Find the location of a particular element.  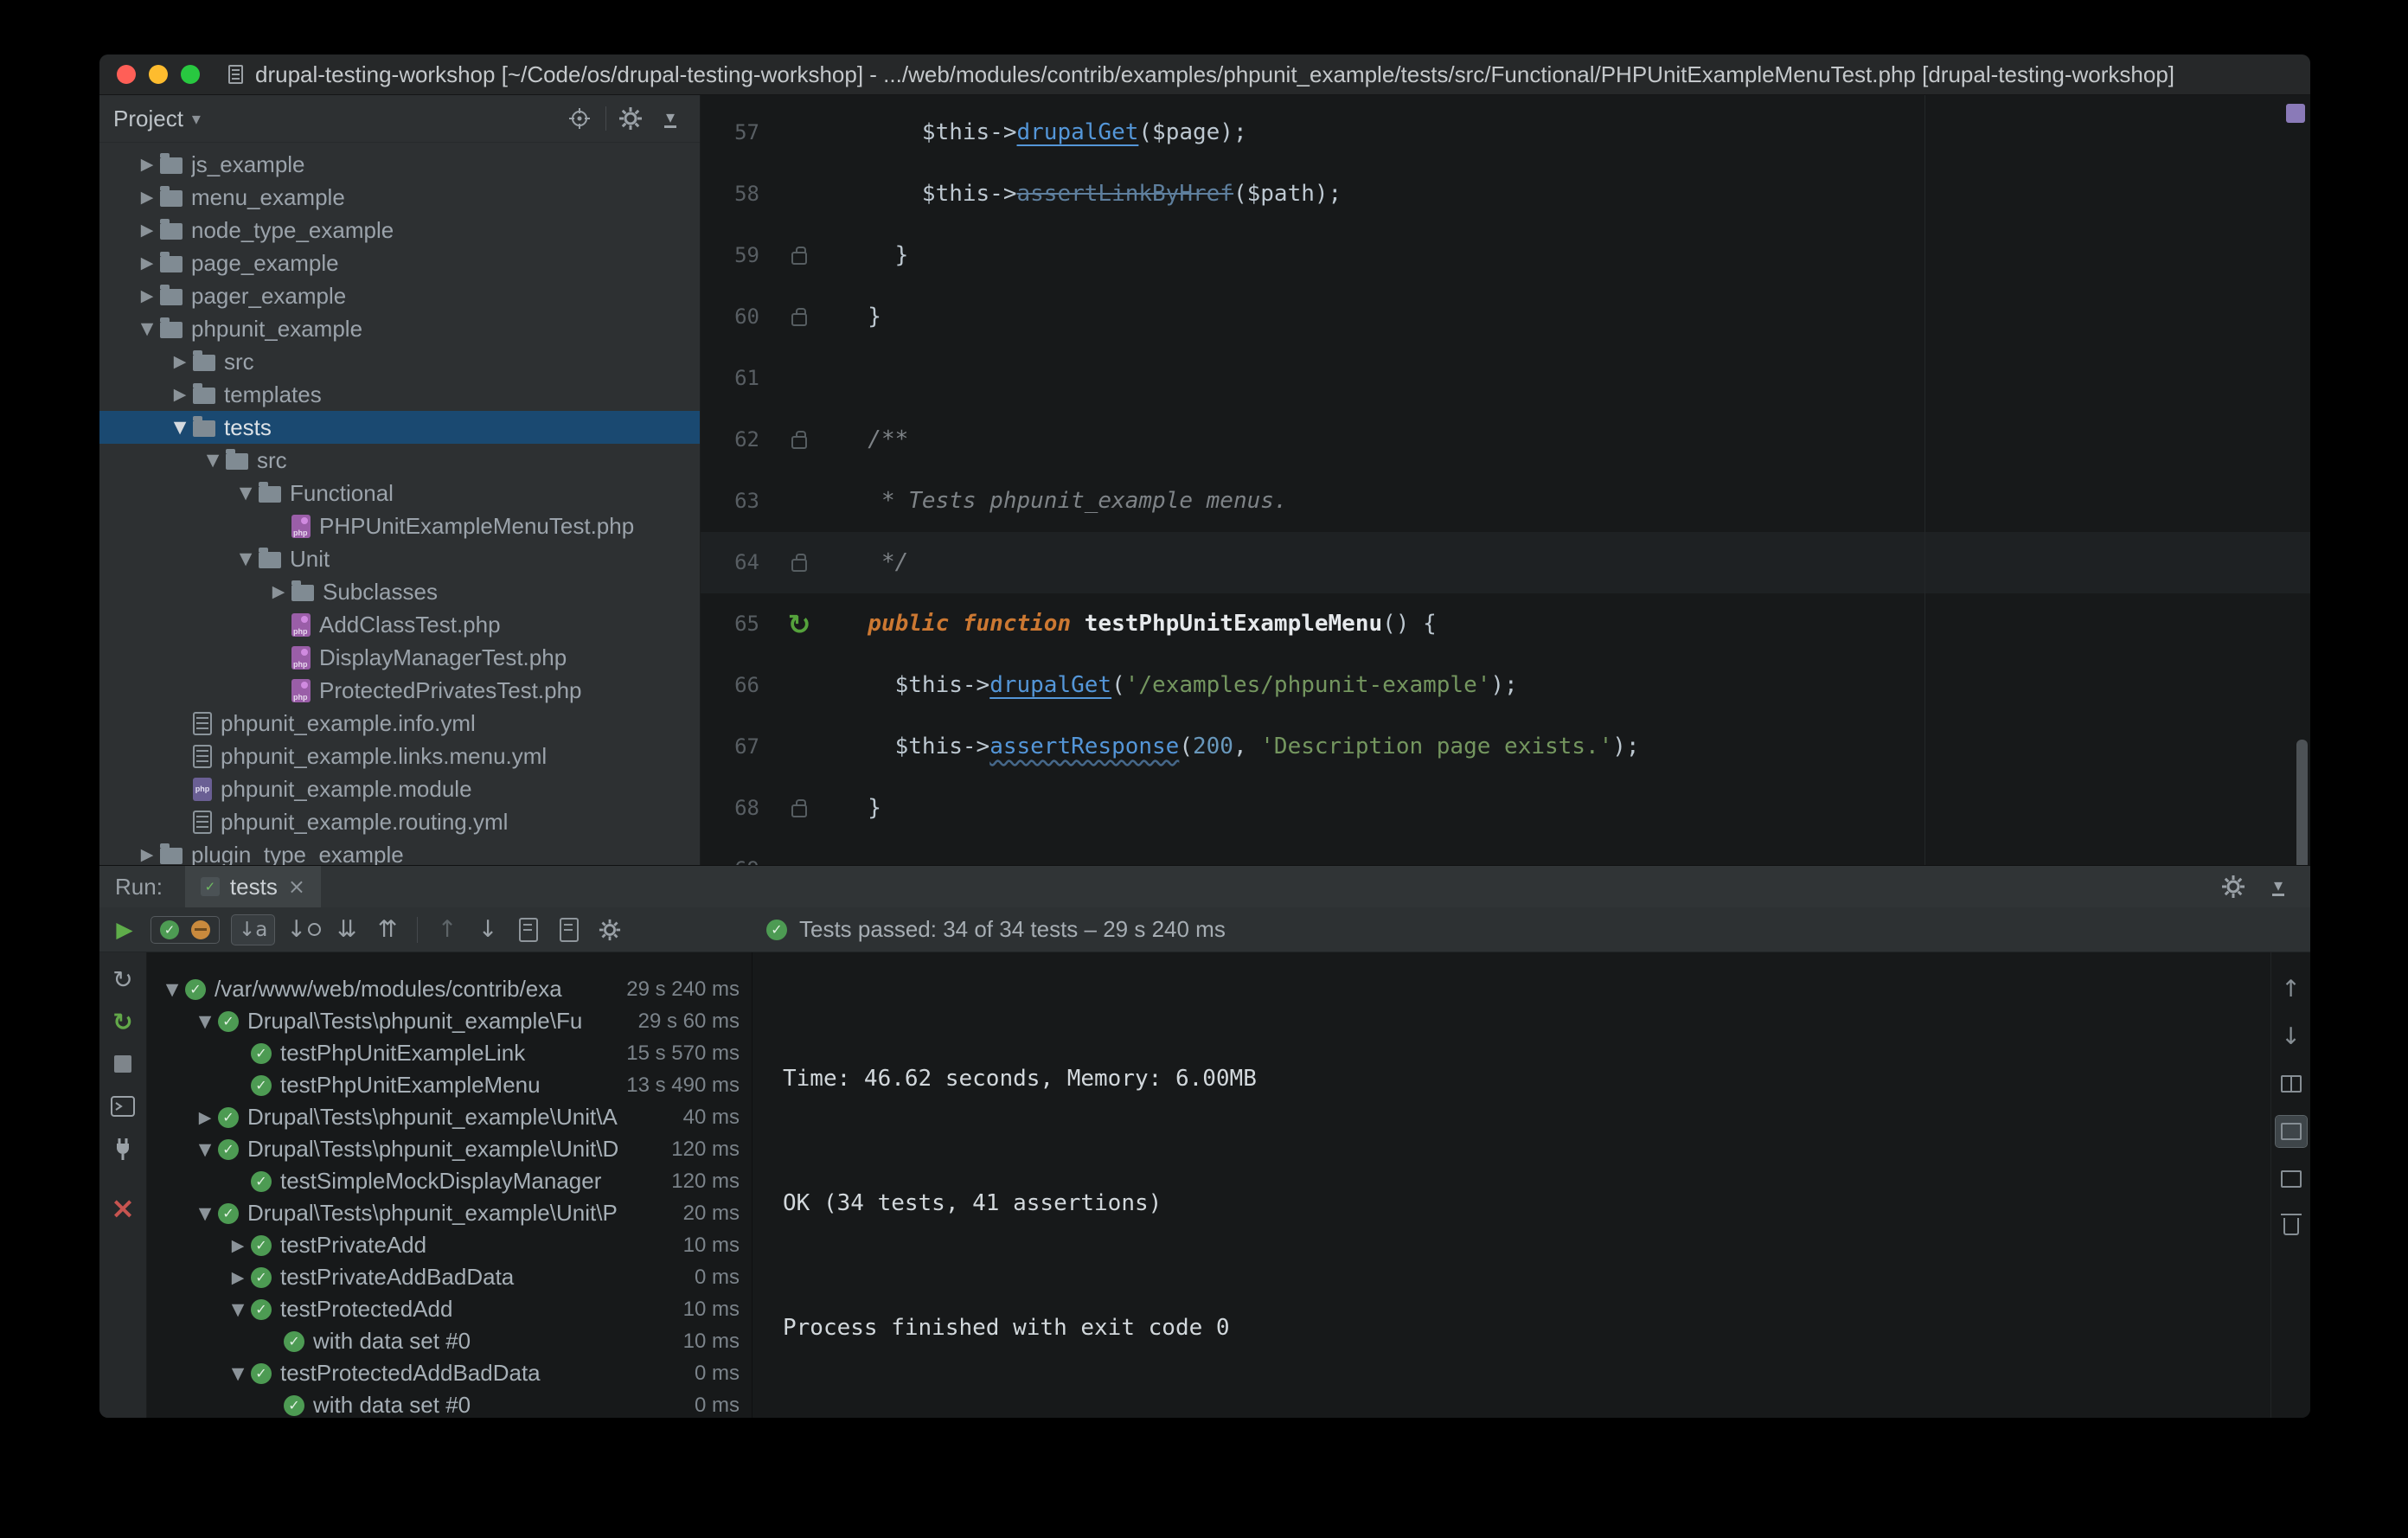

editor-line: 64 */ is located at coordinates (1505, 563).